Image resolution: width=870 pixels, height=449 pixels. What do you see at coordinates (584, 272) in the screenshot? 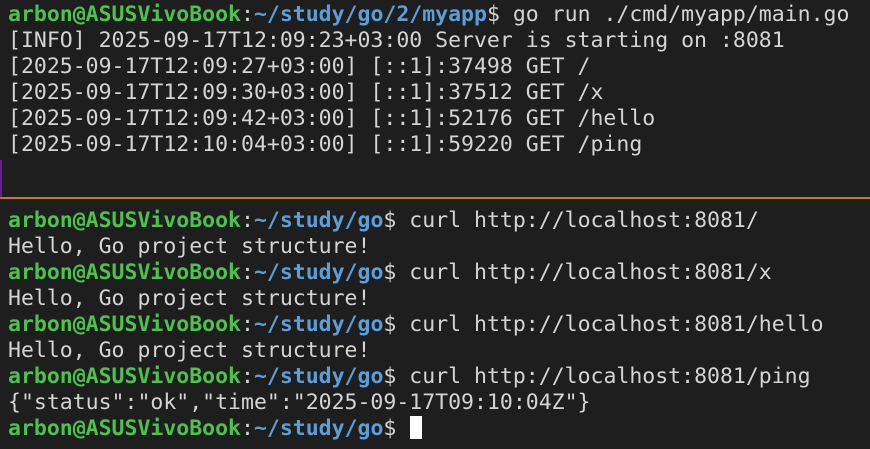
I see `command-text: curl http://localhost:8081/x` at bounding box center [584, 272].